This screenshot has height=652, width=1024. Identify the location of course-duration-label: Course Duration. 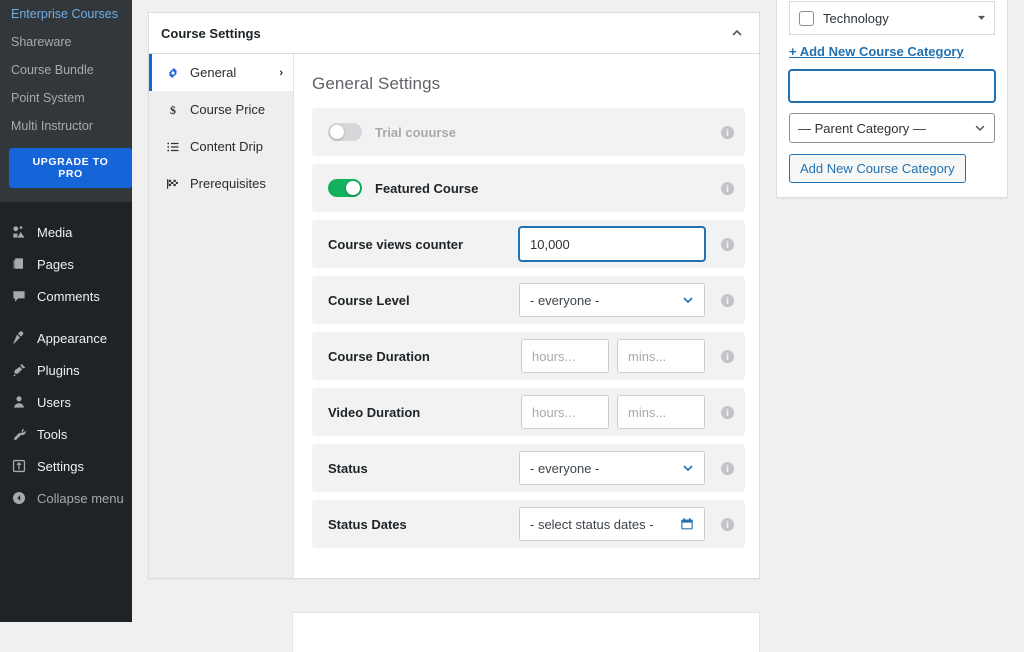
(379, 356).